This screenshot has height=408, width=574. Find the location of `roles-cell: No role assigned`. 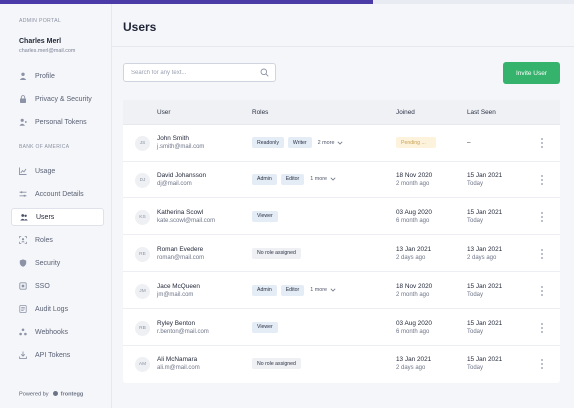

roles-cell: No role assigned is located at coordinates (278, 253).